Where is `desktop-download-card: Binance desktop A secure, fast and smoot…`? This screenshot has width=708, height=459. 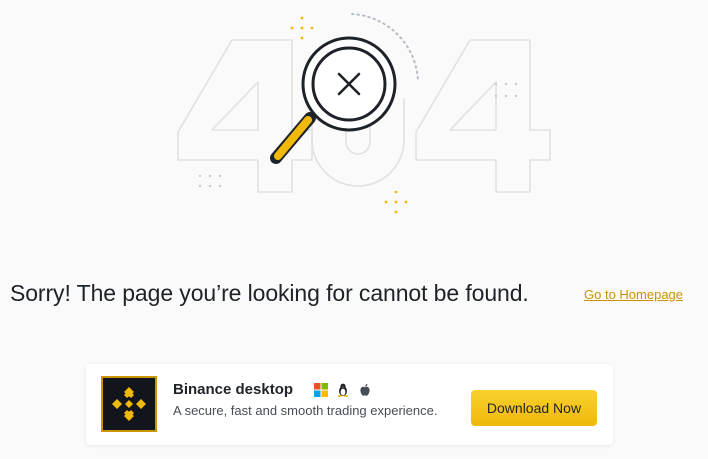
desktop-download-card: Binance desktop A secure, fast and smoot… is located at coordinates (349, 404).